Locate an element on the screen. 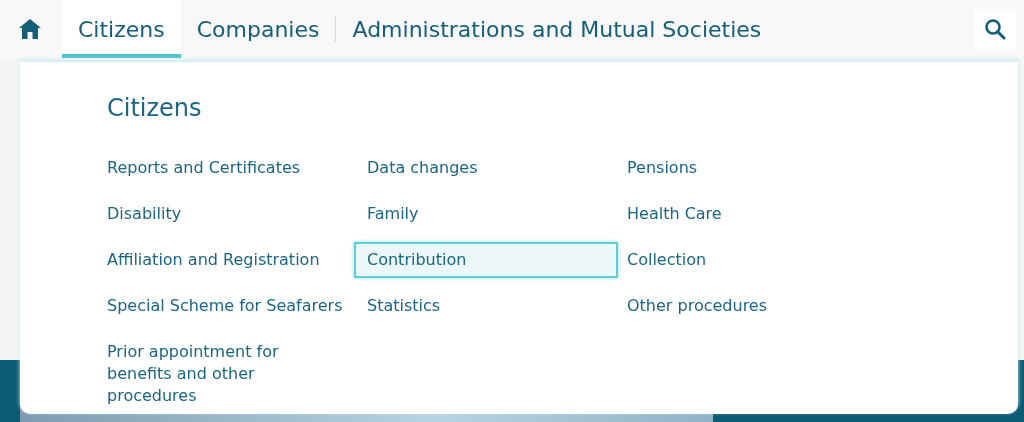 The image size is (1024, 422). menu-link: Prior appointment for benefits and other procedures is located at coordinates (226, 374).